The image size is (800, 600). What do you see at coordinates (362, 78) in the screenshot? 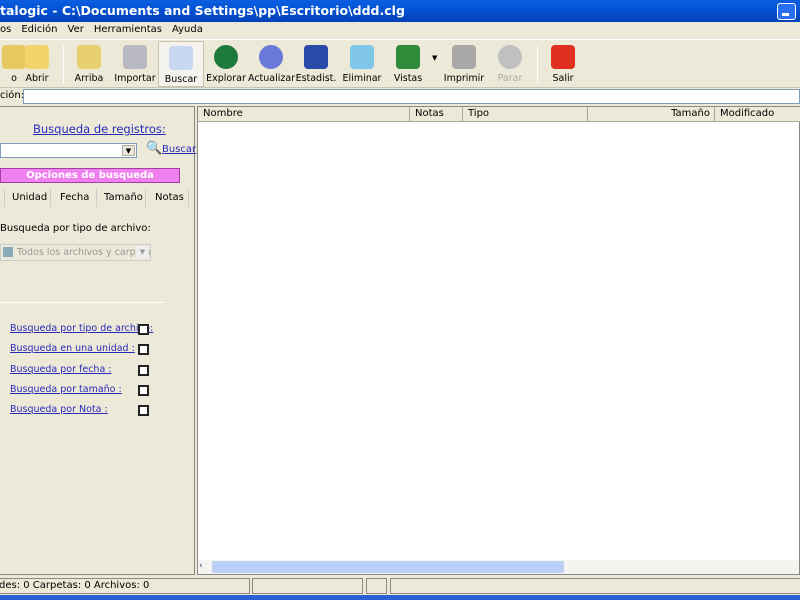
I see `toolbar-label: Eliminar` at bounding box center [362, 78].